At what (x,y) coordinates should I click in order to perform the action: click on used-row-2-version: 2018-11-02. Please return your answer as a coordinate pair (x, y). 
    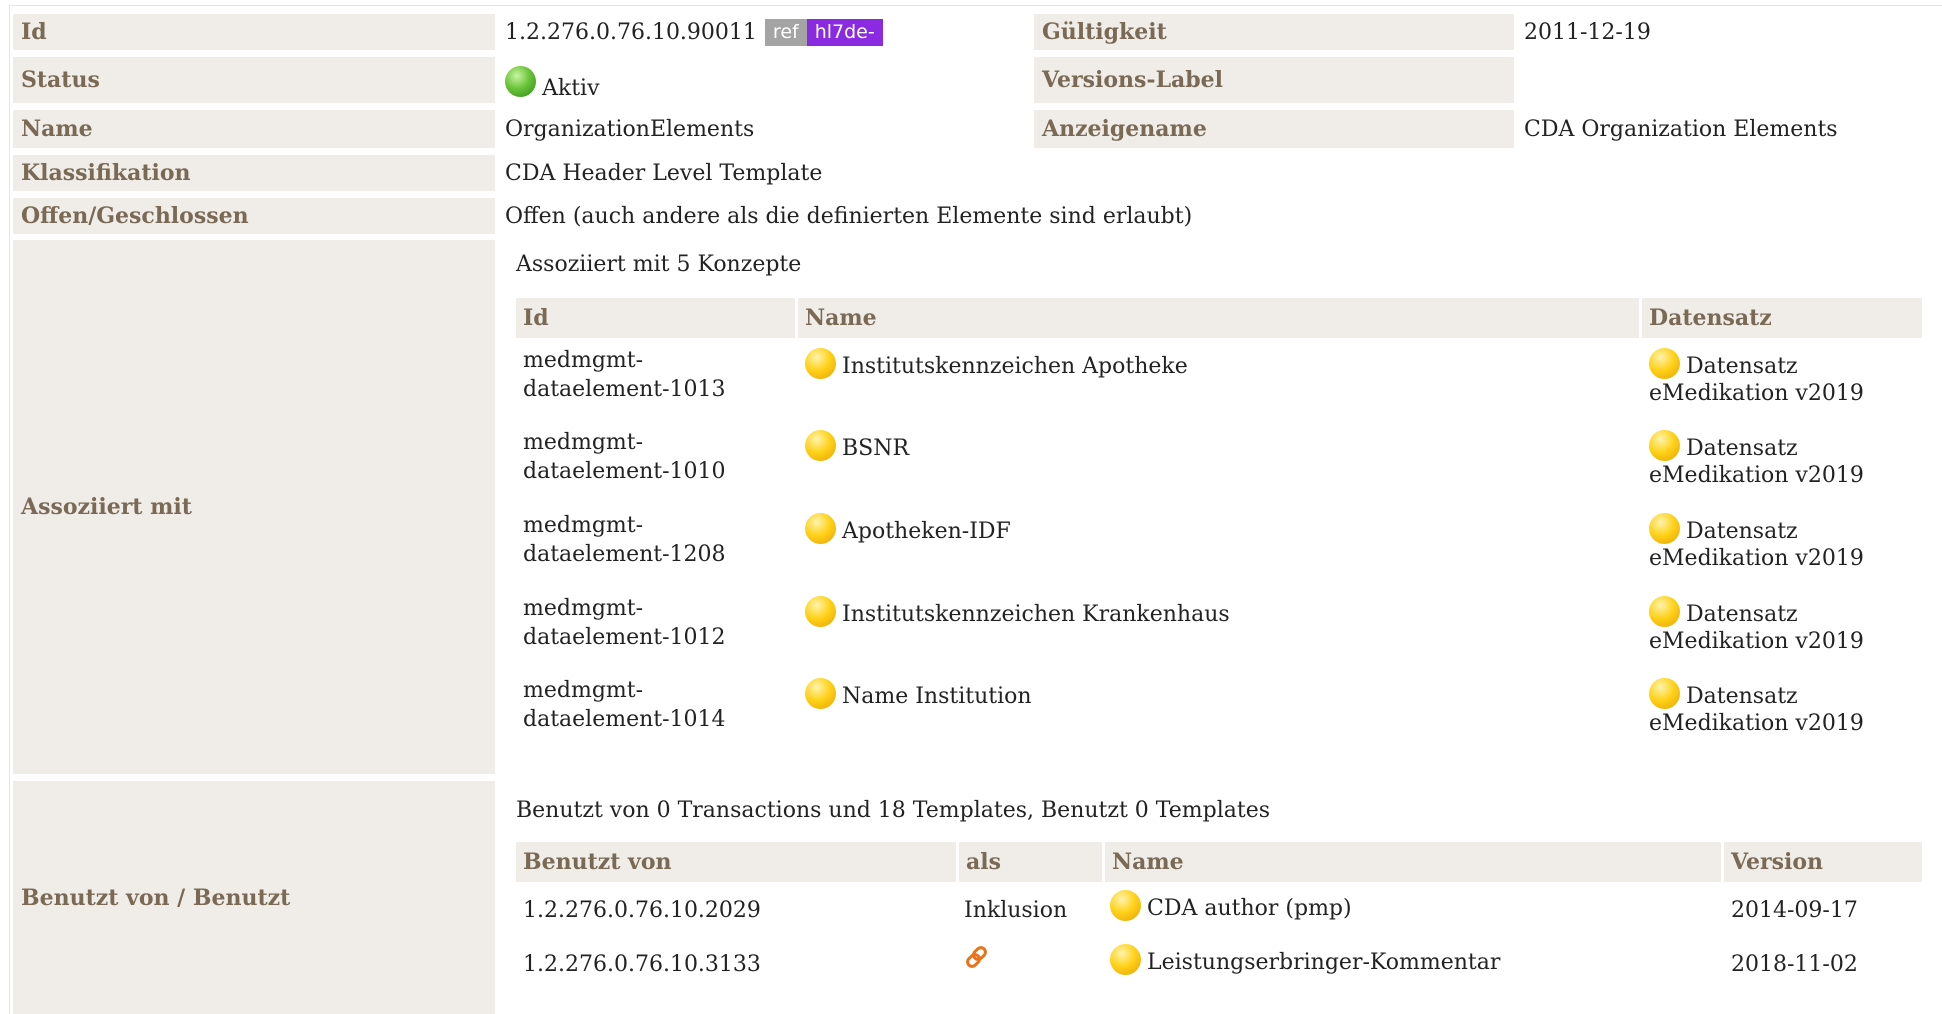
    Looking at the image, I should click on (1794, 964).